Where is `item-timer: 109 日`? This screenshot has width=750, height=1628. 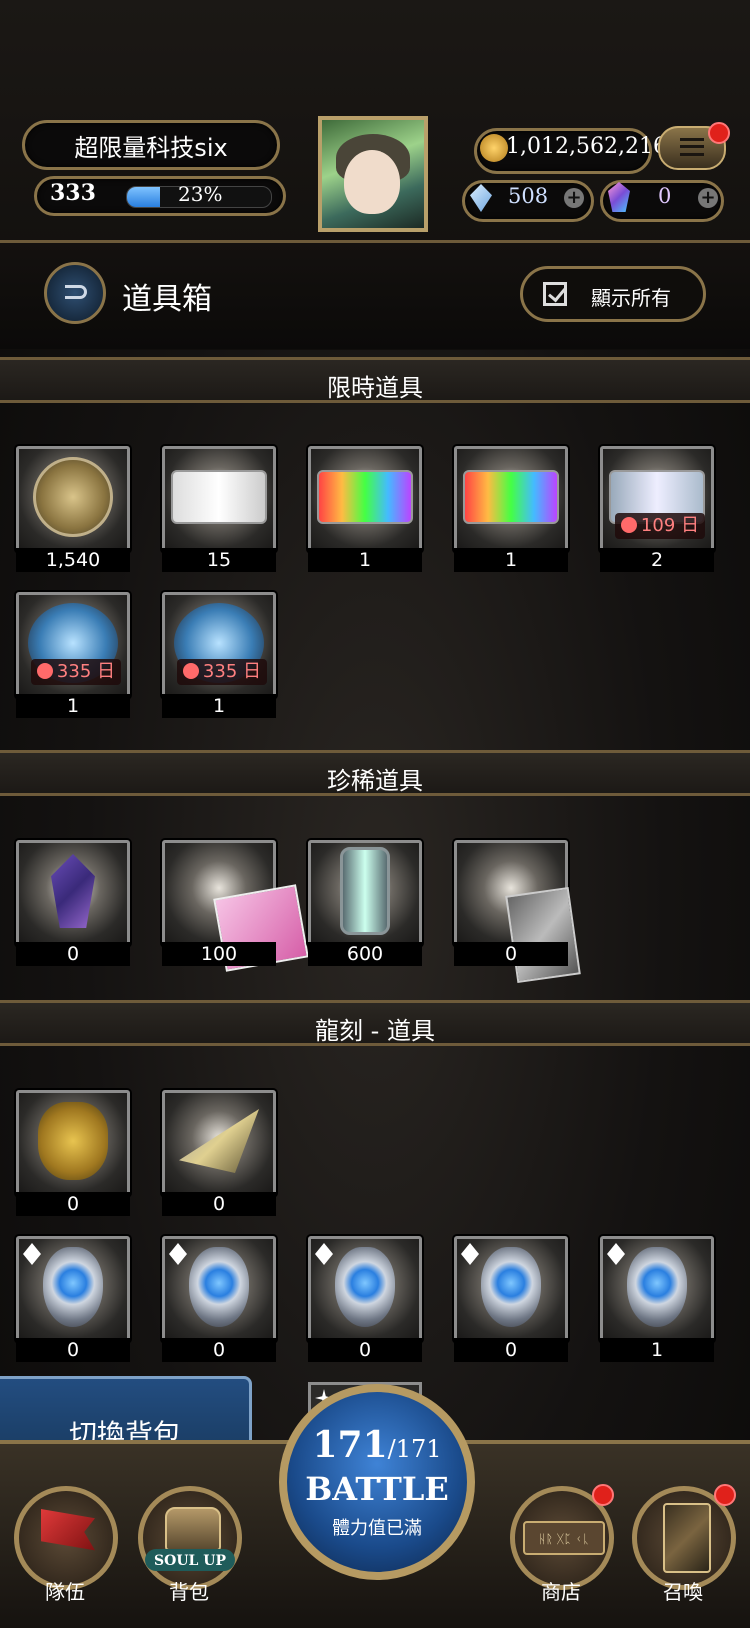
item-timer: 109 日 is located at coordinates (659, 526).